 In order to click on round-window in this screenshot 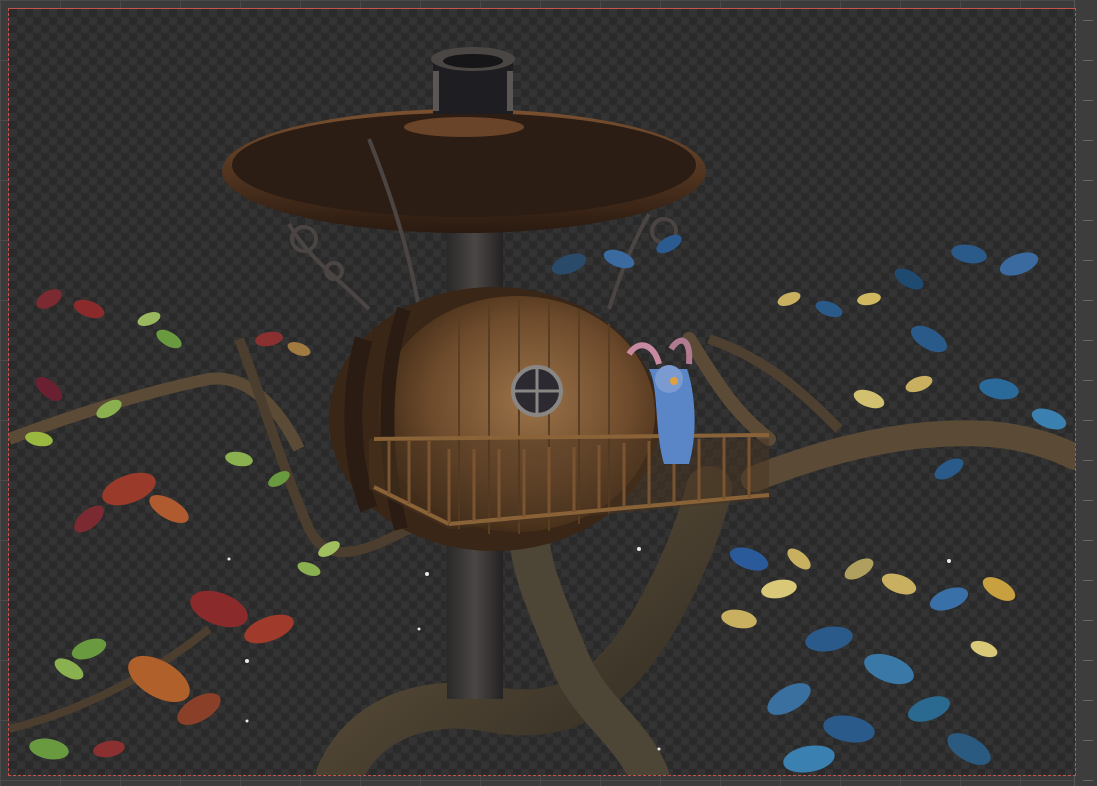, I will do `click(537, 391)`.